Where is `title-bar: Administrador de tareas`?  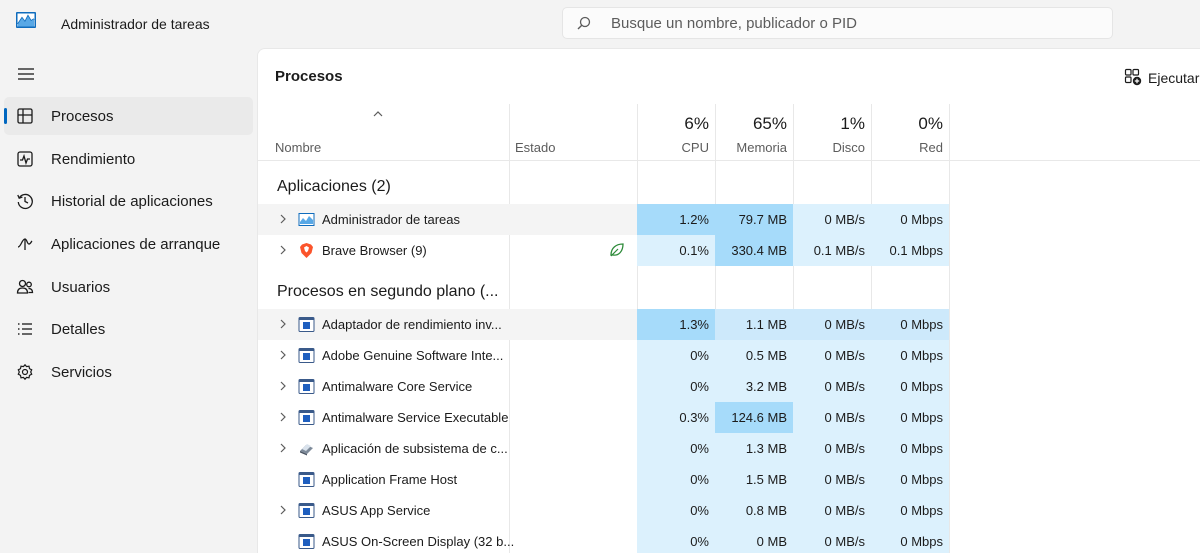
title-bar: Administrador de tareas is located at coordinates (600, 24).